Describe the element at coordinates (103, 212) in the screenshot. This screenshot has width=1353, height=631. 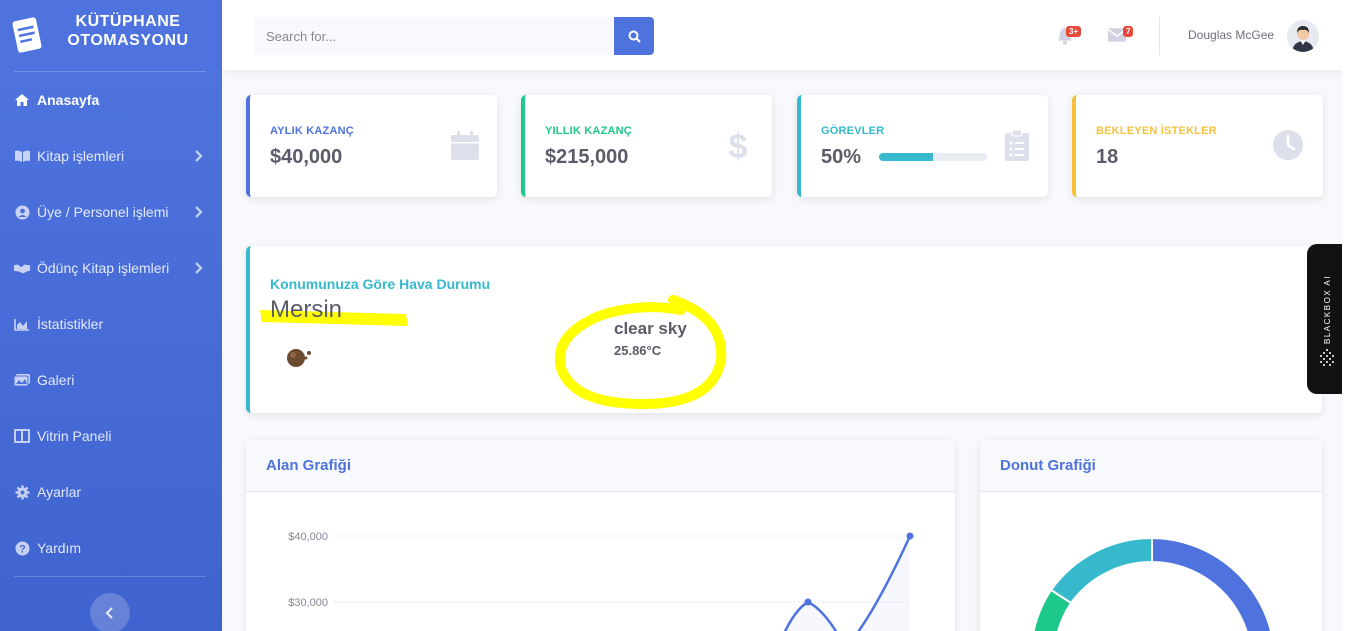
I see `sidebar-item-label: Üye / Personel işlemi` at that location.